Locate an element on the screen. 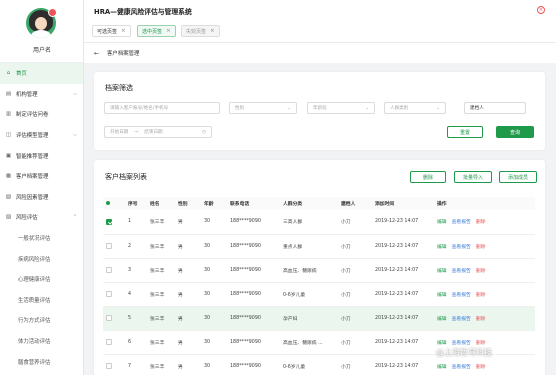  select-all-indicator is located at coordinates (108, 202).